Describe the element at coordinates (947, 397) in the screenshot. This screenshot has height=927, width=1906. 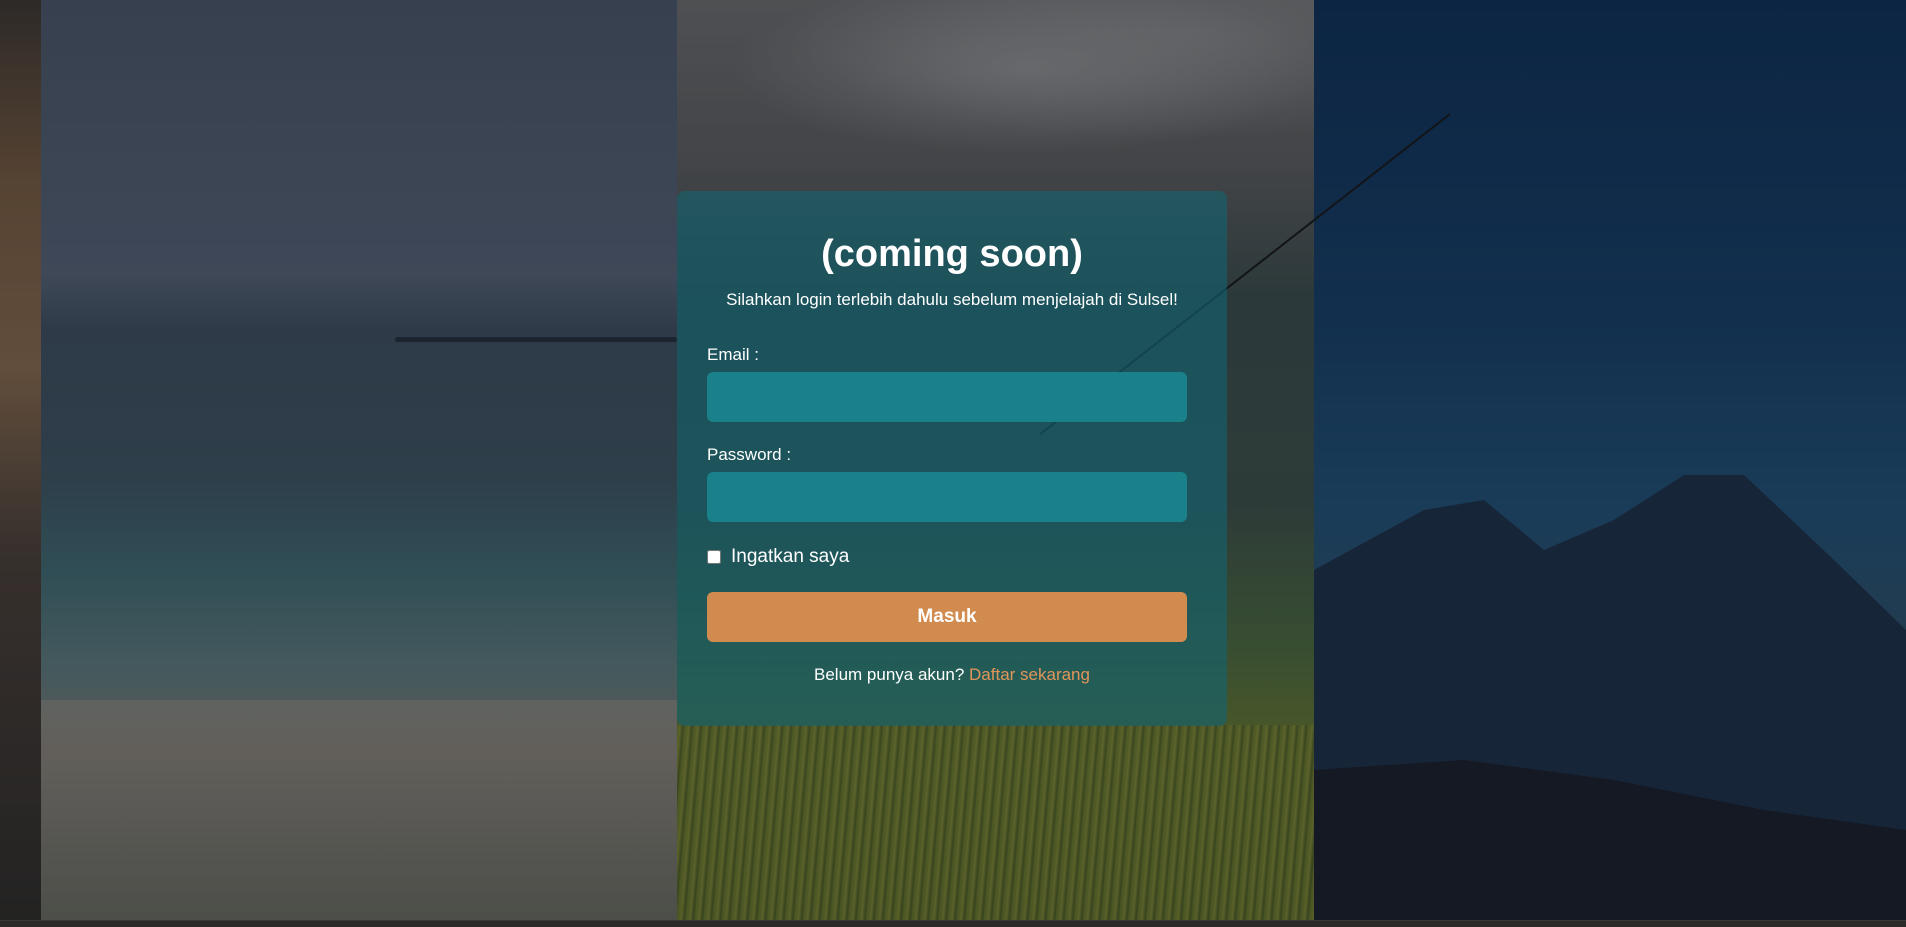
I see `email-field` at that location.